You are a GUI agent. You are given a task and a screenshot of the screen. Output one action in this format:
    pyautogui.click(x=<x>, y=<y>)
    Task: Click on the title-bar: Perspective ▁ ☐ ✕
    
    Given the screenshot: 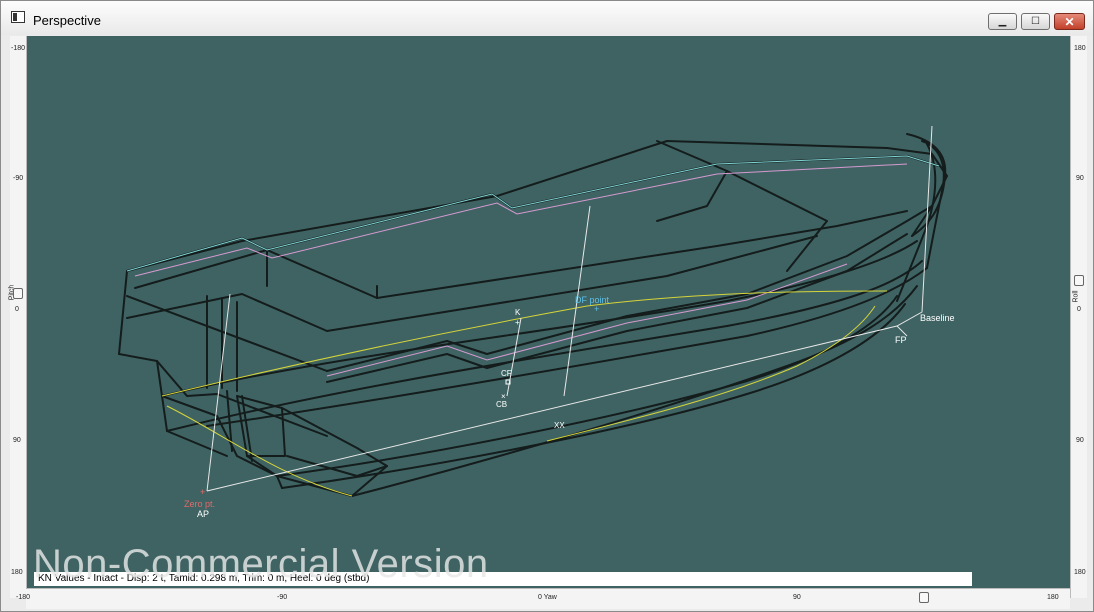 What is the action you would take?
    pyautogui.click(x=547, y=18)
    